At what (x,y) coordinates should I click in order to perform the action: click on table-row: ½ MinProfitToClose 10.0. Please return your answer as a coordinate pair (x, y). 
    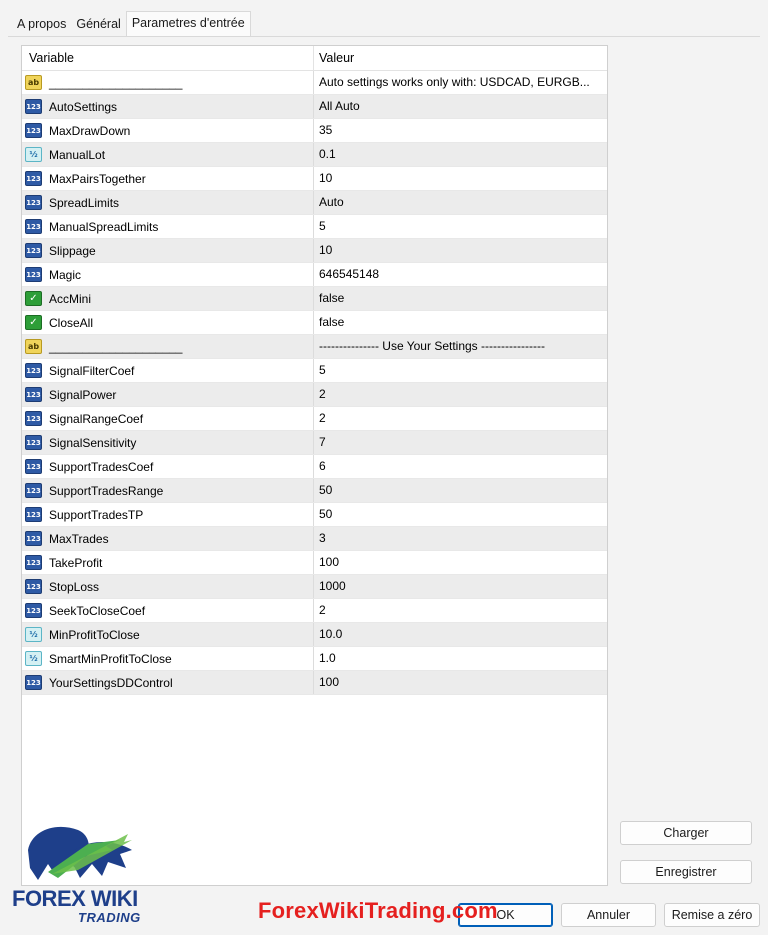
    Looking at the image, I should click on (314, 635).